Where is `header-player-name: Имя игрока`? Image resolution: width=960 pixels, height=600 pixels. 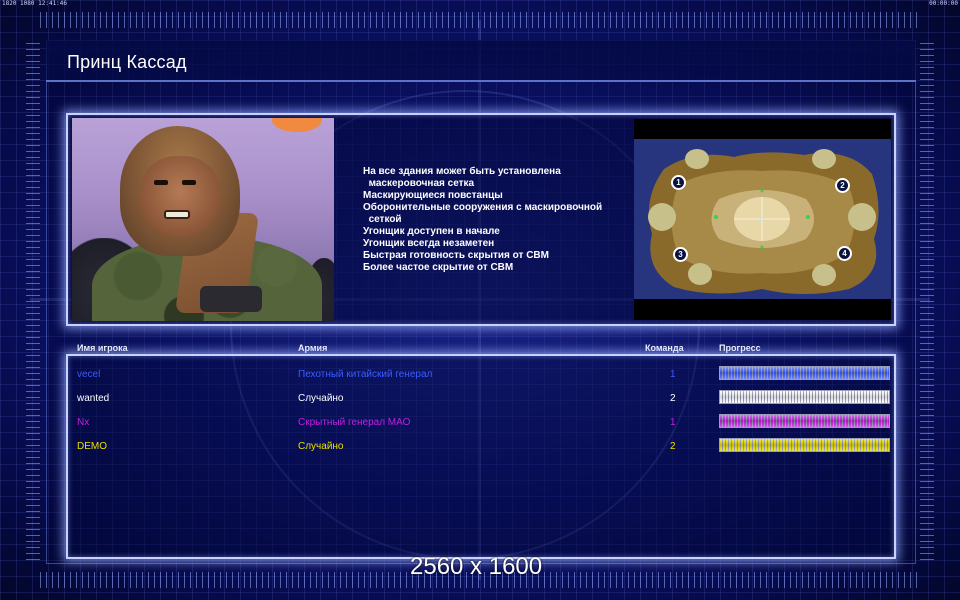
header-player-name: Имя игрока is located at coordinates (102, 348).